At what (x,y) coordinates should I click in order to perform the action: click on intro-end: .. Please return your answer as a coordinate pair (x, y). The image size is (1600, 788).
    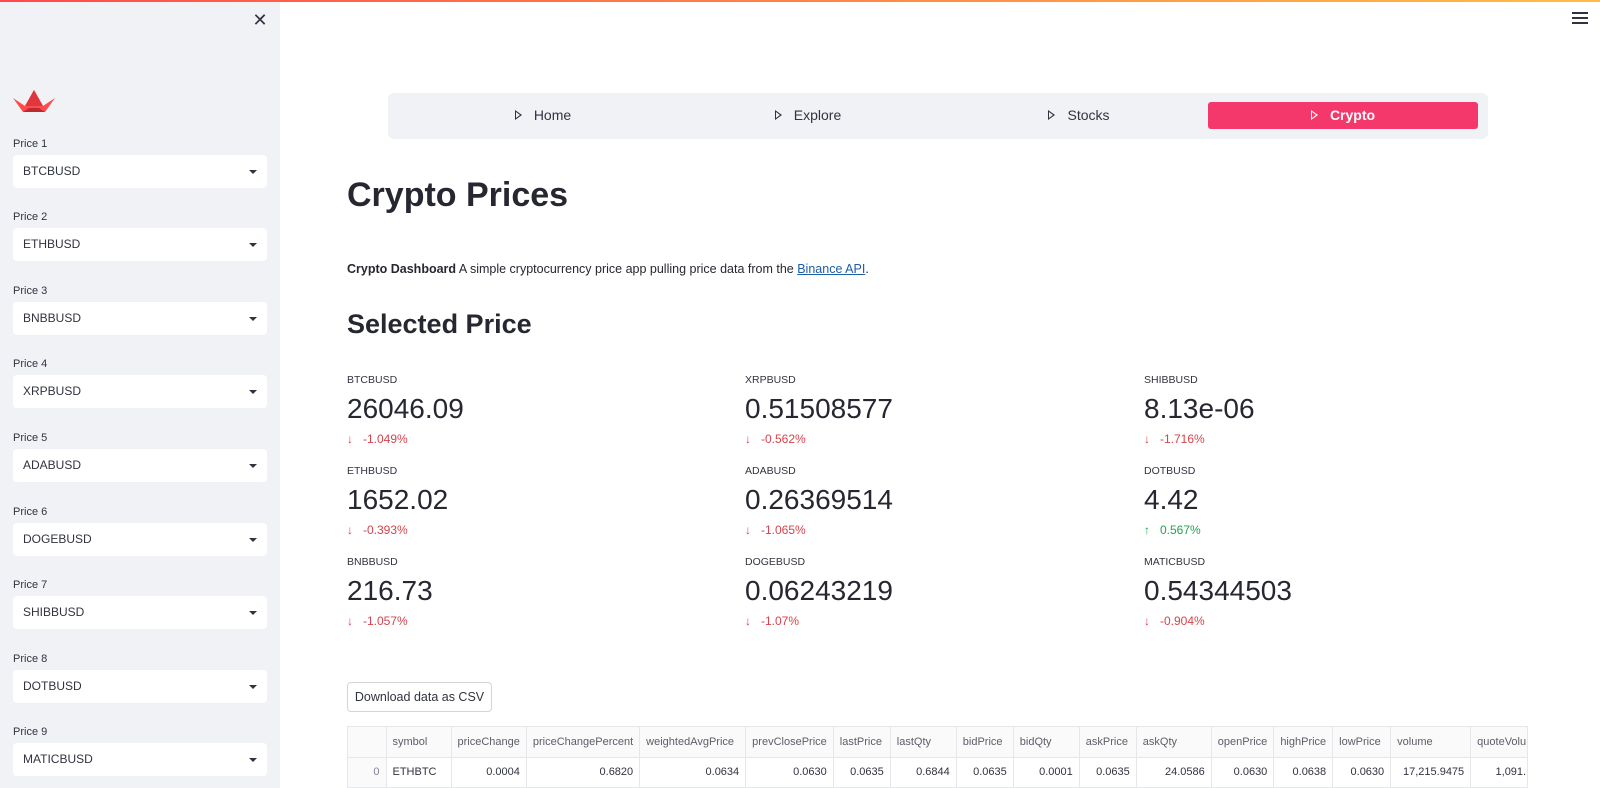
    Looking at the image, I should click on (867, 269).